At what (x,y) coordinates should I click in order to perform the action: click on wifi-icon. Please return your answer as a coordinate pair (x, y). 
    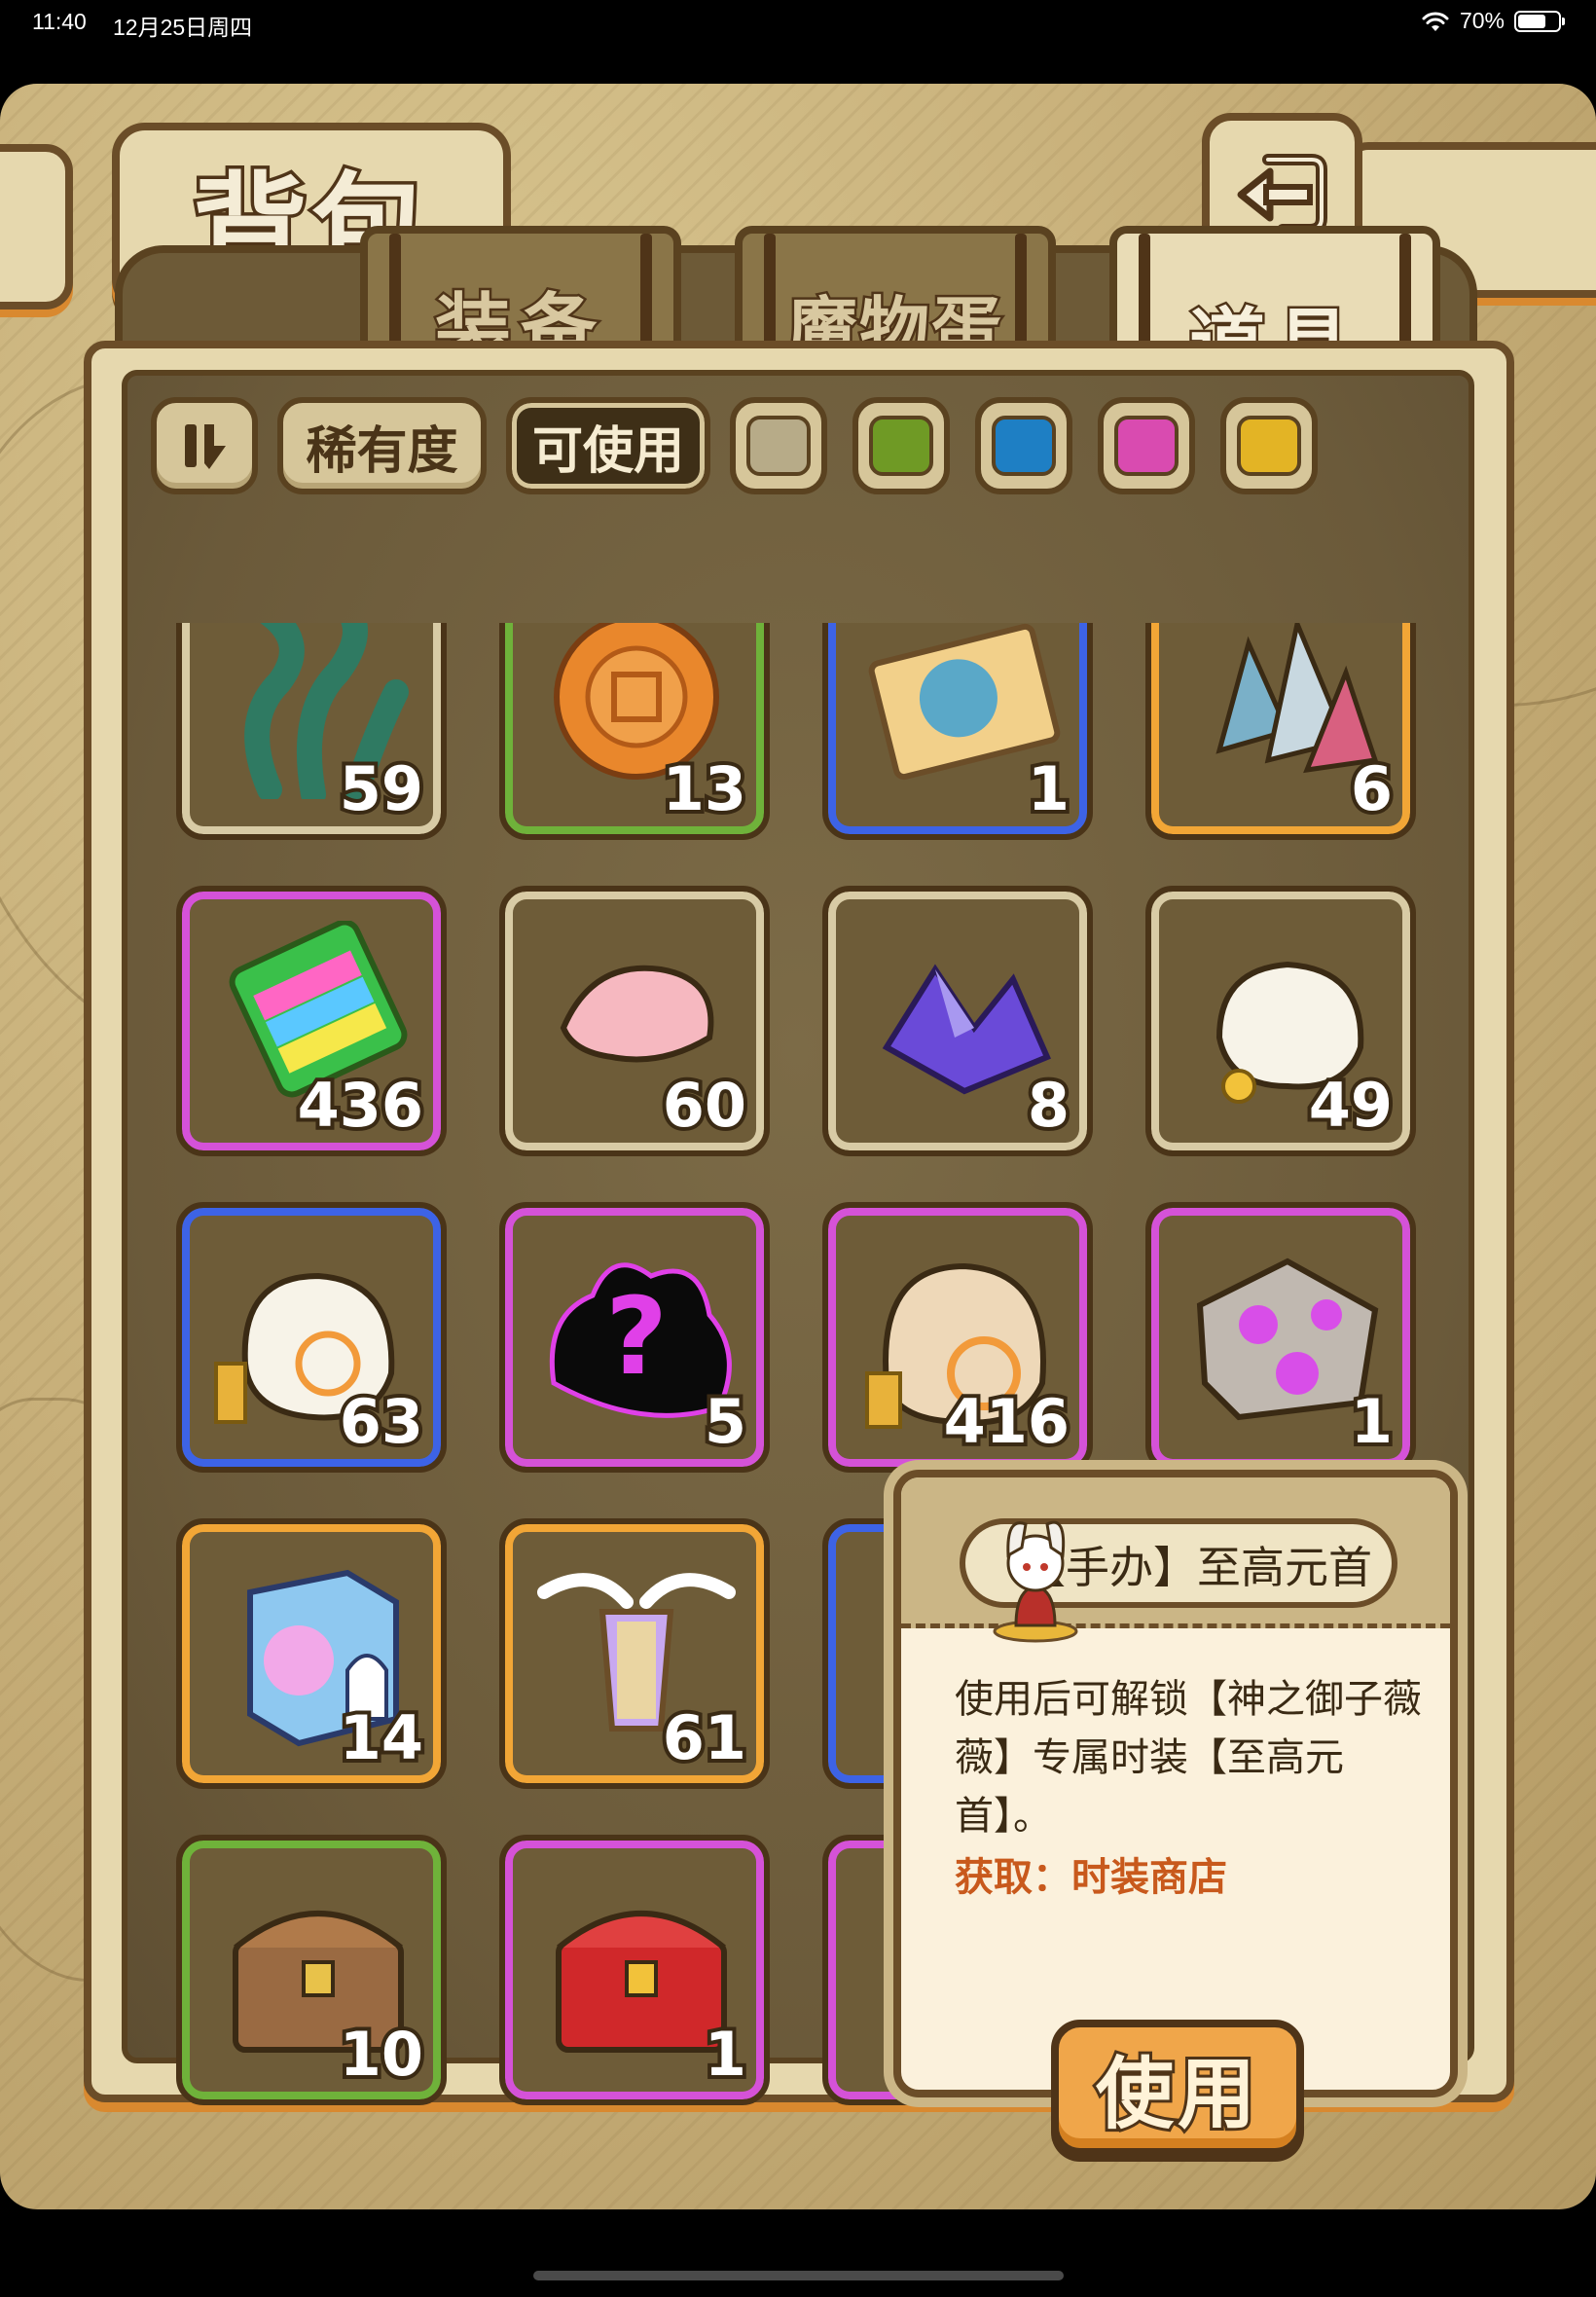
    Looking at the image, I should click on (1435, 21).